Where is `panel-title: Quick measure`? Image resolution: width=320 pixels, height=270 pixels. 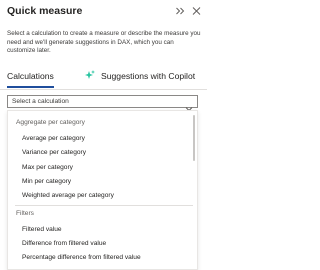 panel-title: Quick measure is located at coordinates (45, 11).